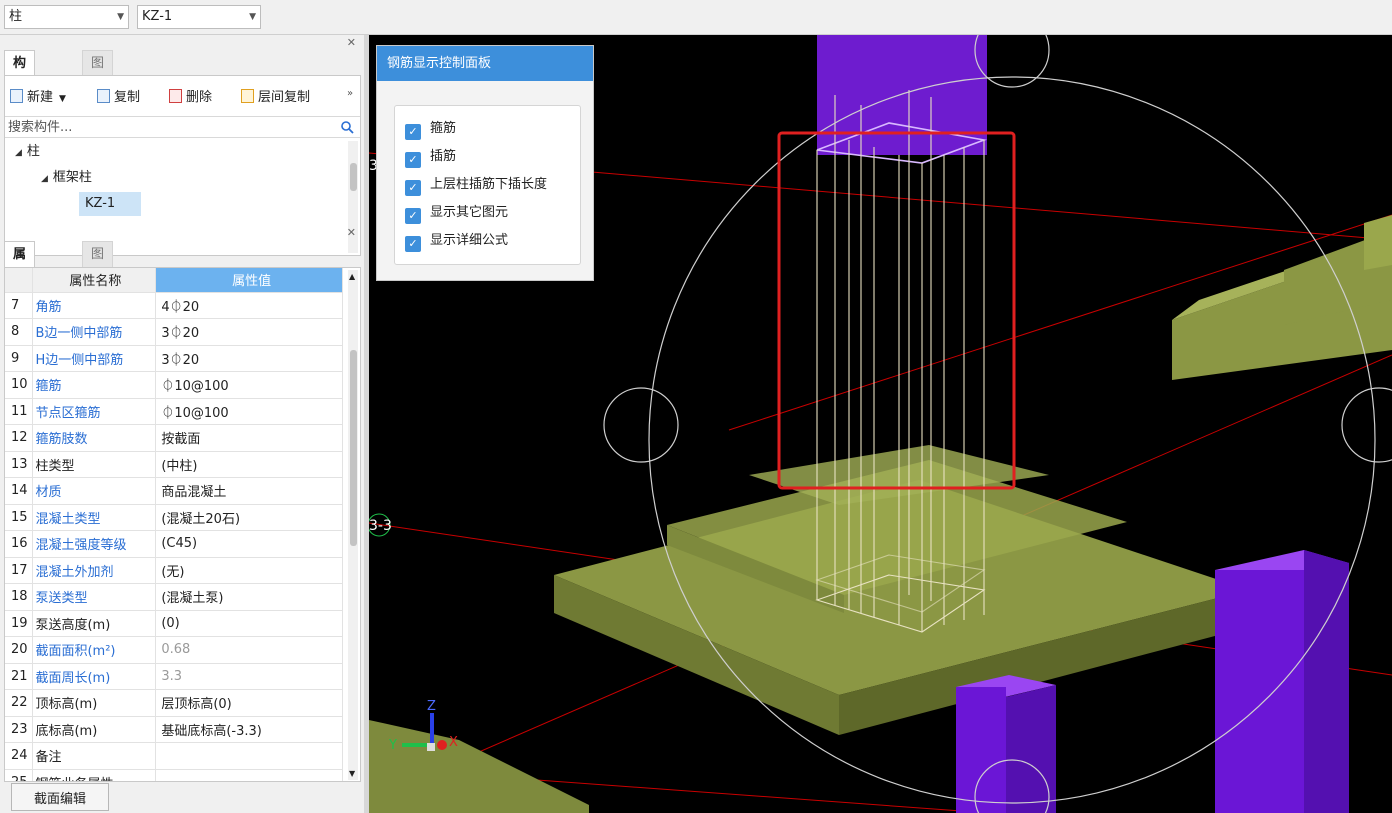 The height and width of the screenshot is (813, 1392). Describe the element at coordinates (249, 305) in the screenshot. I see `property-value: 4⏀20` at that location.